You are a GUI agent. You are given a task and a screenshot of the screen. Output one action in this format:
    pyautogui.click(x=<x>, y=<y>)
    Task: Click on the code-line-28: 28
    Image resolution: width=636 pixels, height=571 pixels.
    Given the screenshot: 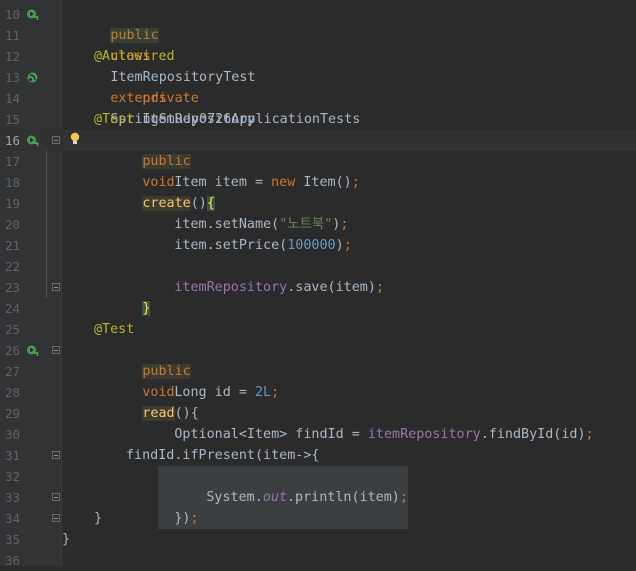 What is the action you would take?
    pyautogui.click(x=318, y=392)
    